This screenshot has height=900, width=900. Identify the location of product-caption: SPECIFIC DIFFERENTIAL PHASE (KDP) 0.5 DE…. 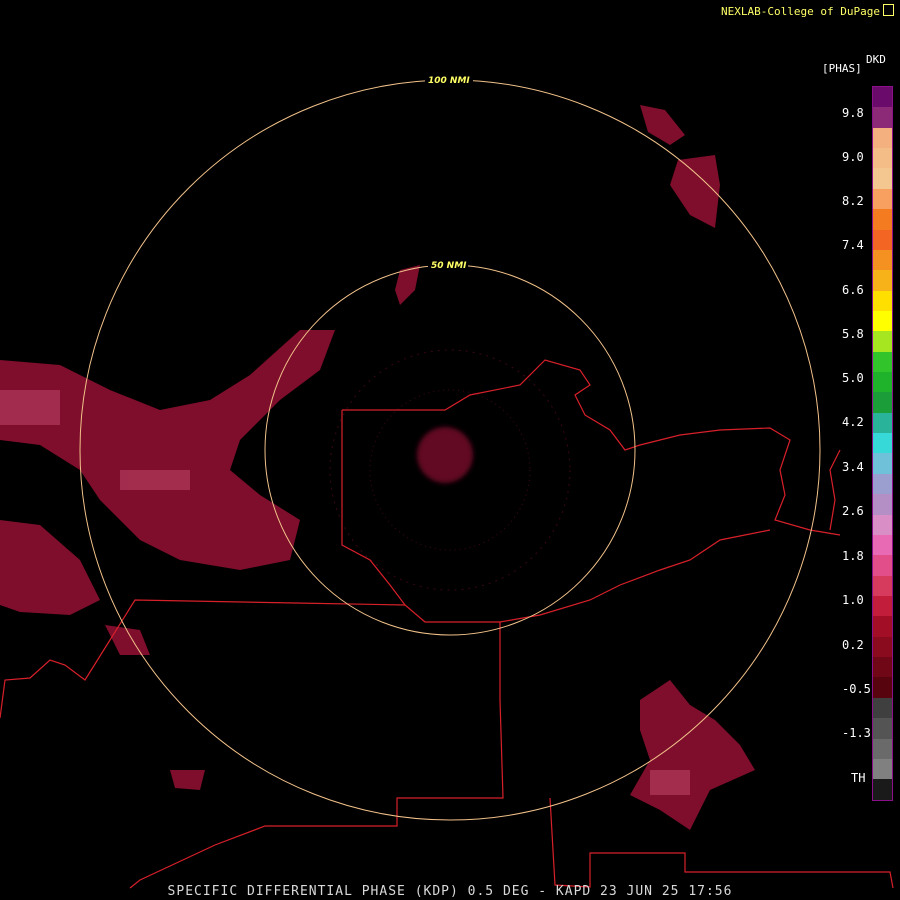
(450, 891).